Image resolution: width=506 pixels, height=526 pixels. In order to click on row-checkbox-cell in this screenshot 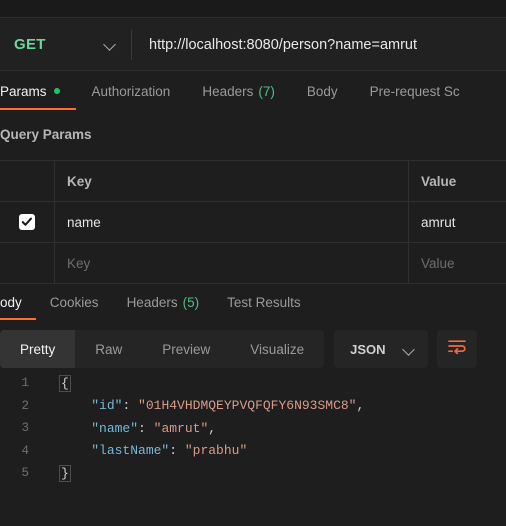, I will do `click(27, 222)`.